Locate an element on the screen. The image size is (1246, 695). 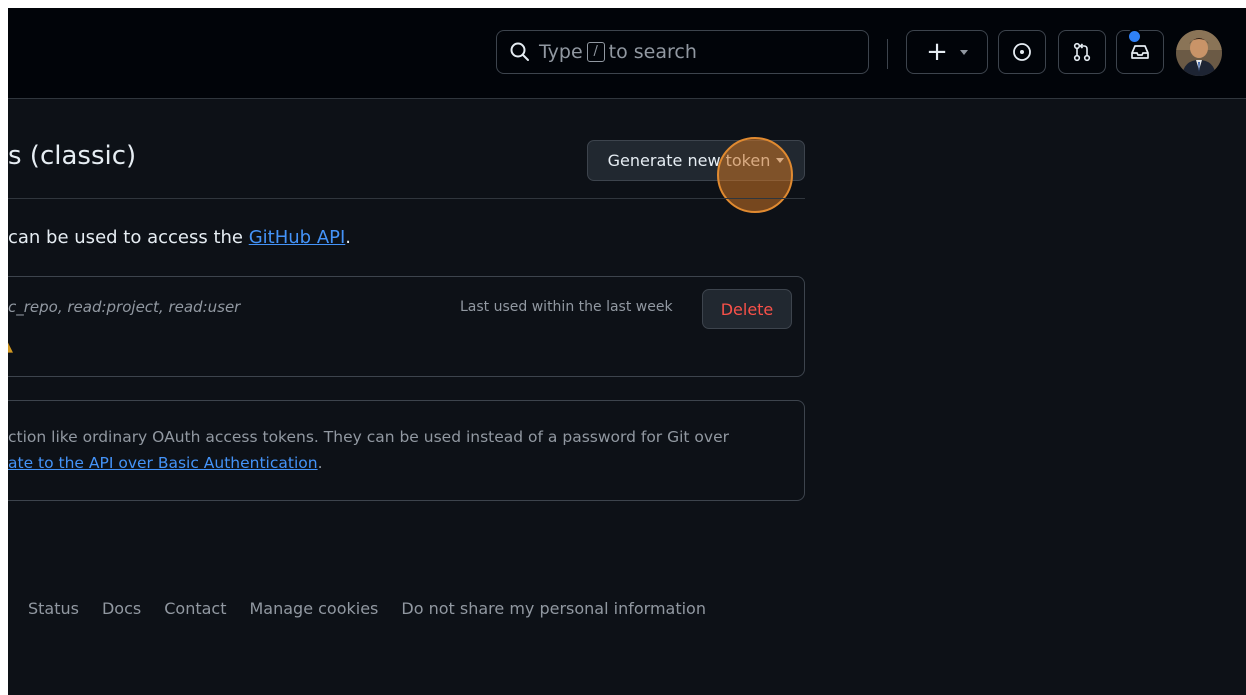
footer-link-status: Status is located at coordinates (53, 608).